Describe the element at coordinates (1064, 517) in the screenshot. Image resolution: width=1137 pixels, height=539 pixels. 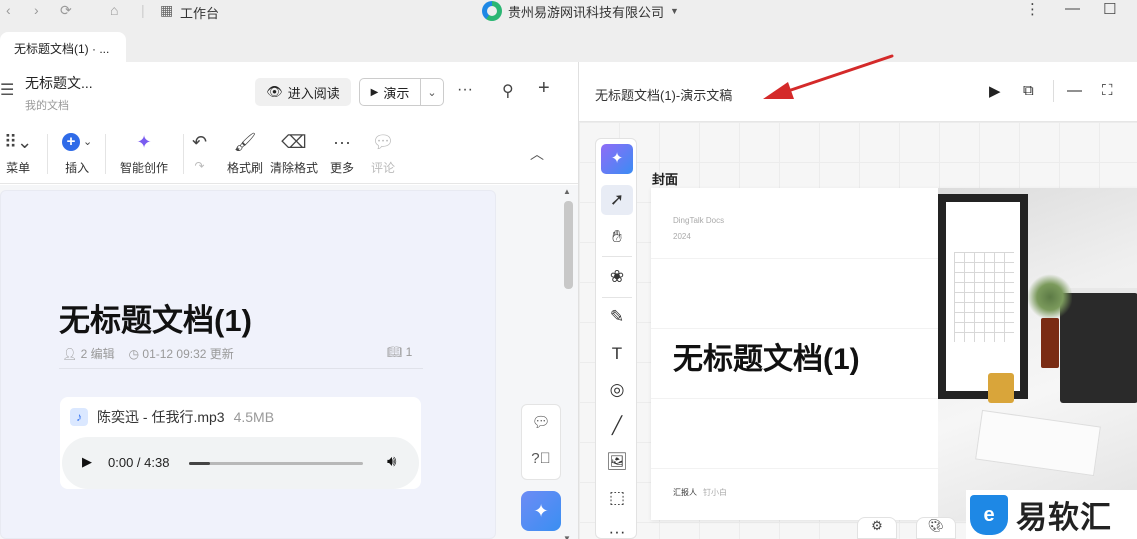
I see `watermark-text: 易软汇` at that location.